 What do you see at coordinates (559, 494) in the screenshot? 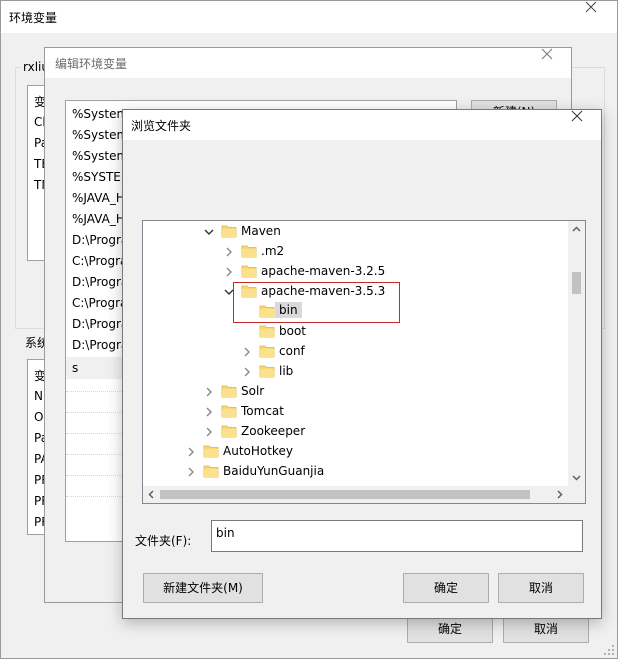
I see `scroll-right-icon` at bounding box center [559, 494].